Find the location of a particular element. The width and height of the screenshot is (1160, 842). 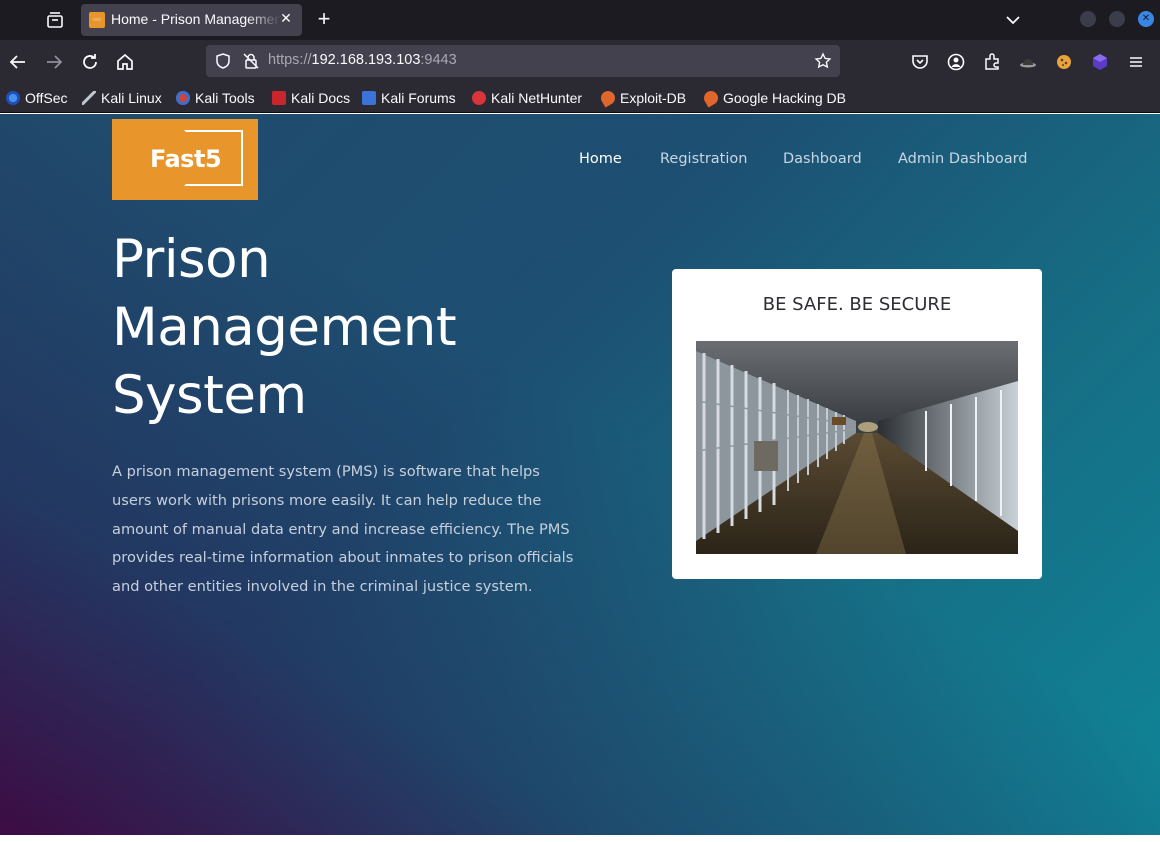

firefox-view-icon is located at coordinates (55, 20).